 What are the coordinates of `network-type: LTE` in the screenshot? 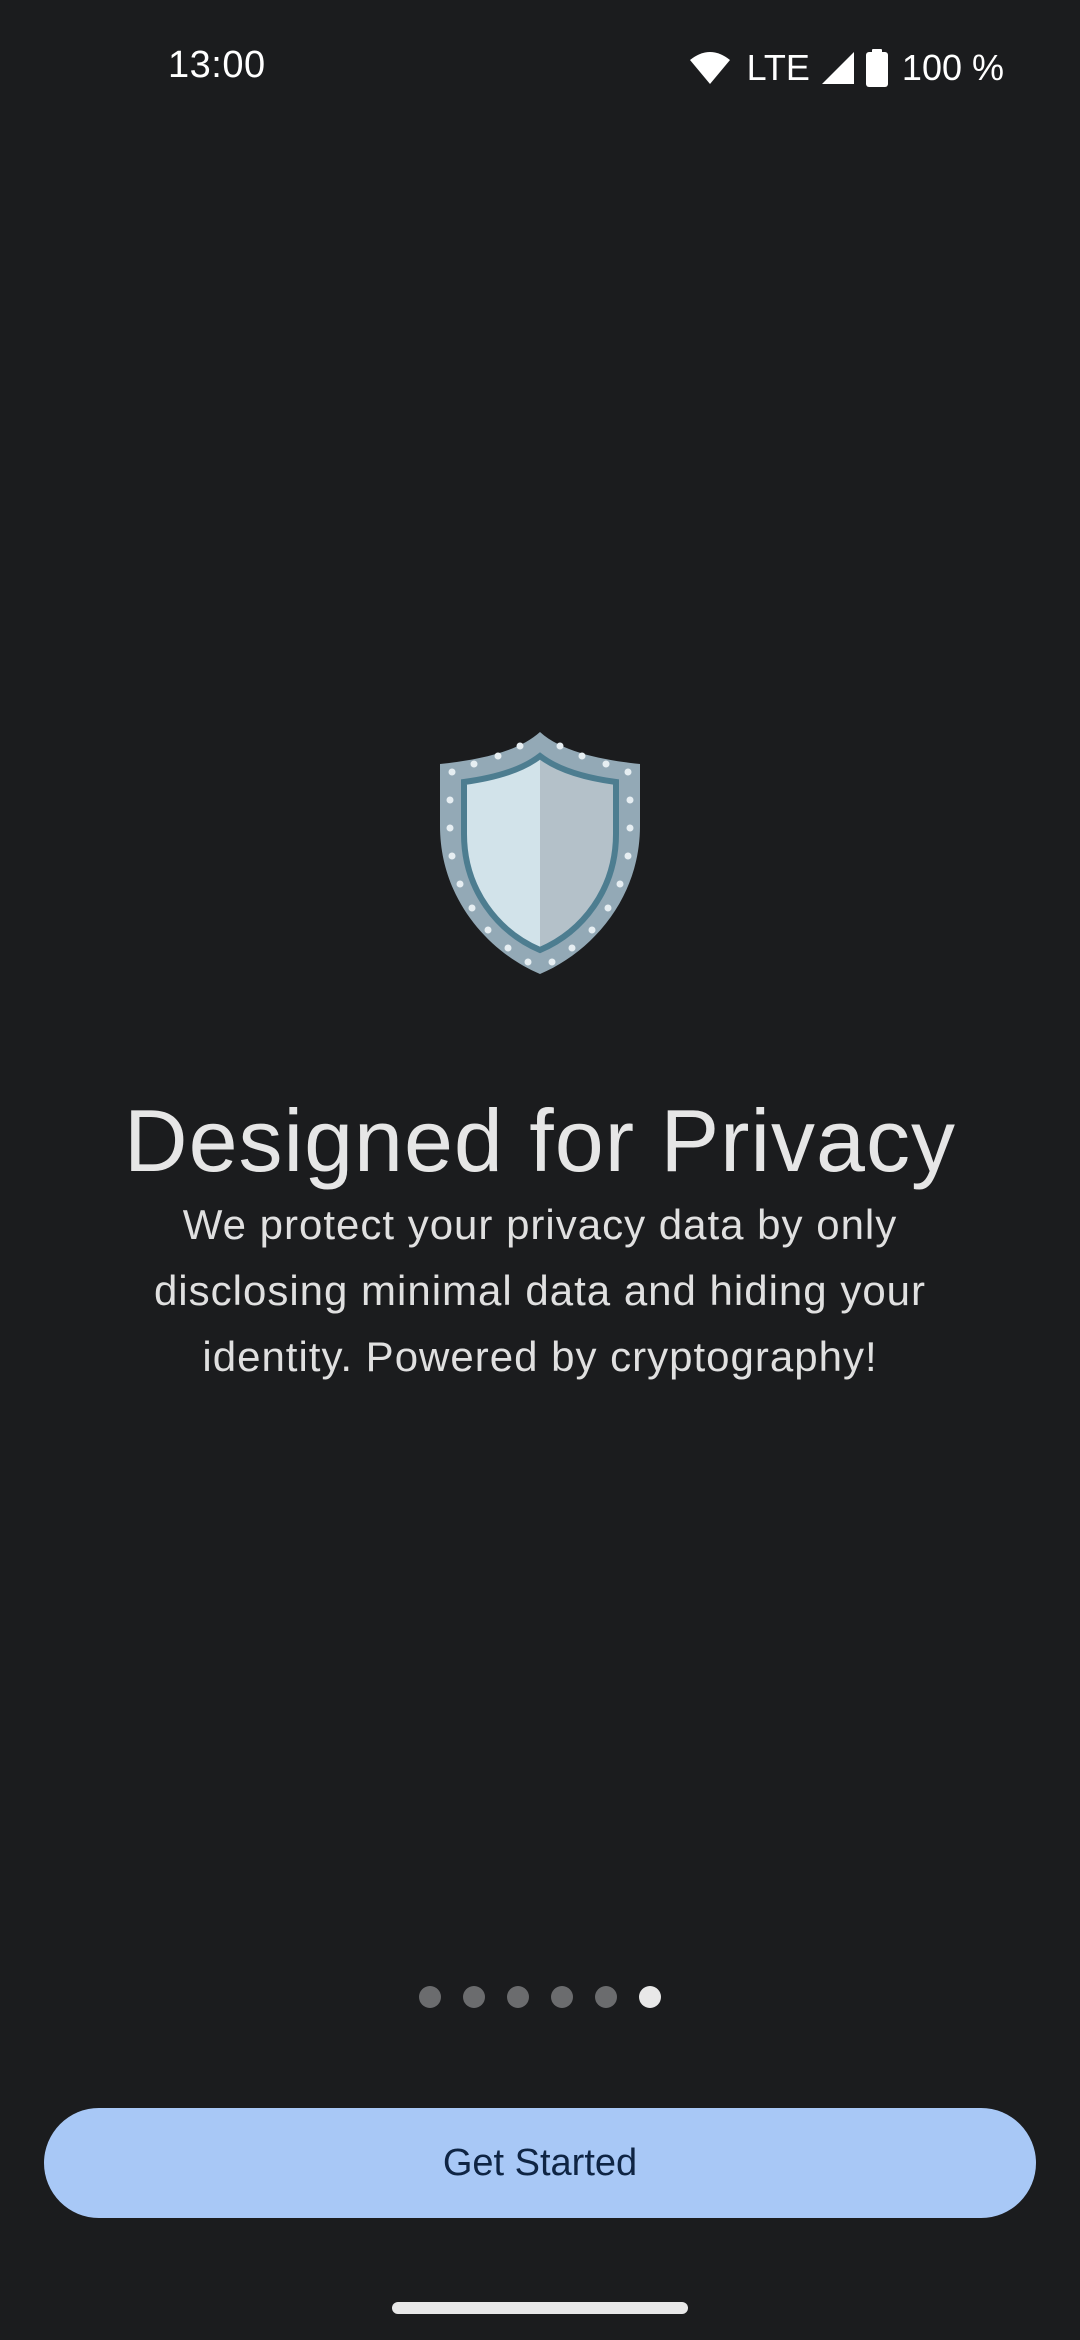 It's located at (778, 67).